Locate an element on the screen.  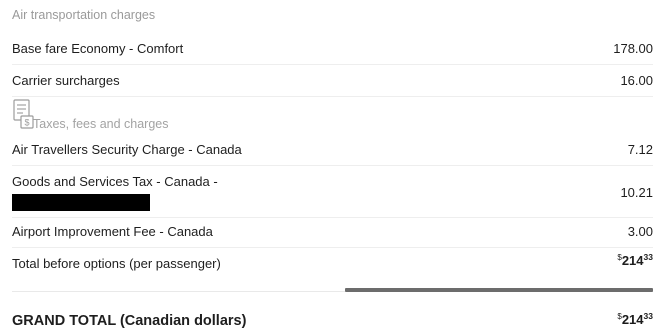
subtotal-label: Total before options (per passenger) is located at coordinates (116, 263).